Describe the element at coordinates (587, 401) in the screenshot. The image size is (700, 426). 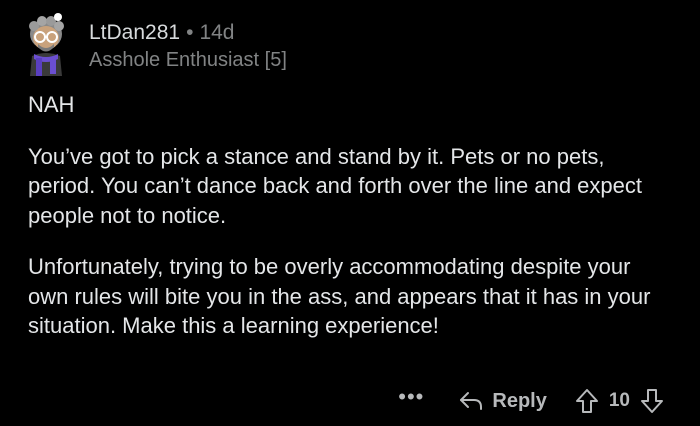
I see `upvote-icon` at that location.